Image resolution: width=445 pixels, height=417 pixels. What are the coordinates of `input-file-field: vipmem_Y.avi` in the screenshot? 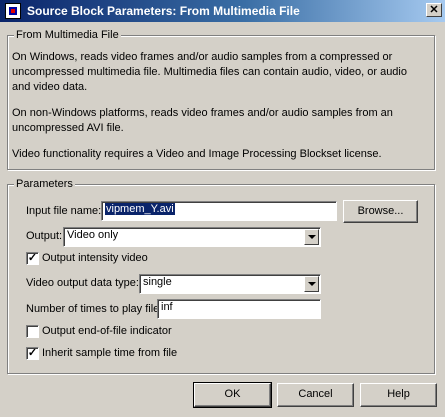 It's located at (219, 211).